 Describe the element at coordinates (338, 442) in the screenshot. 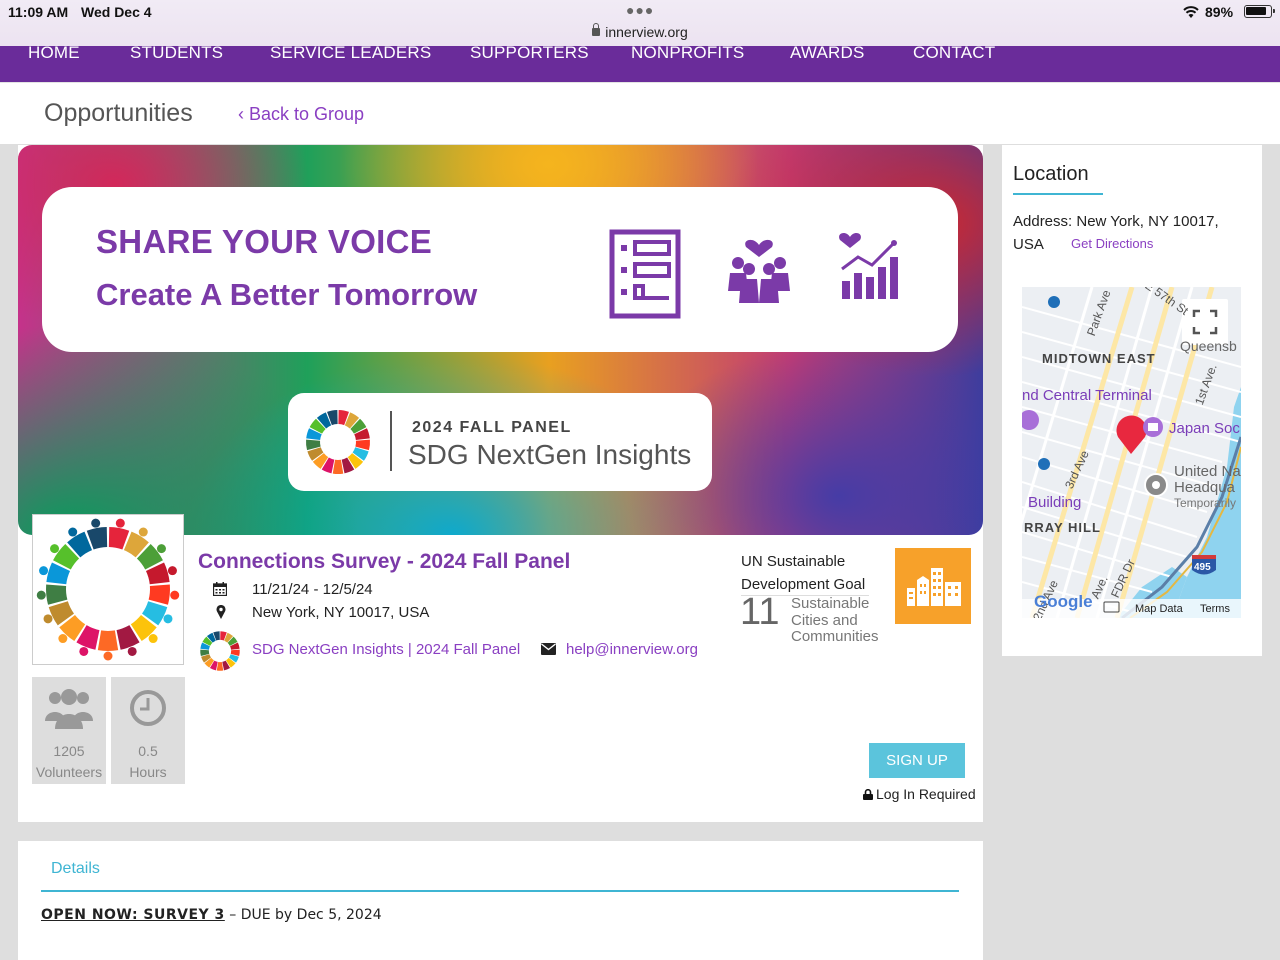

I see `sdg-wheel-icon` at that location.